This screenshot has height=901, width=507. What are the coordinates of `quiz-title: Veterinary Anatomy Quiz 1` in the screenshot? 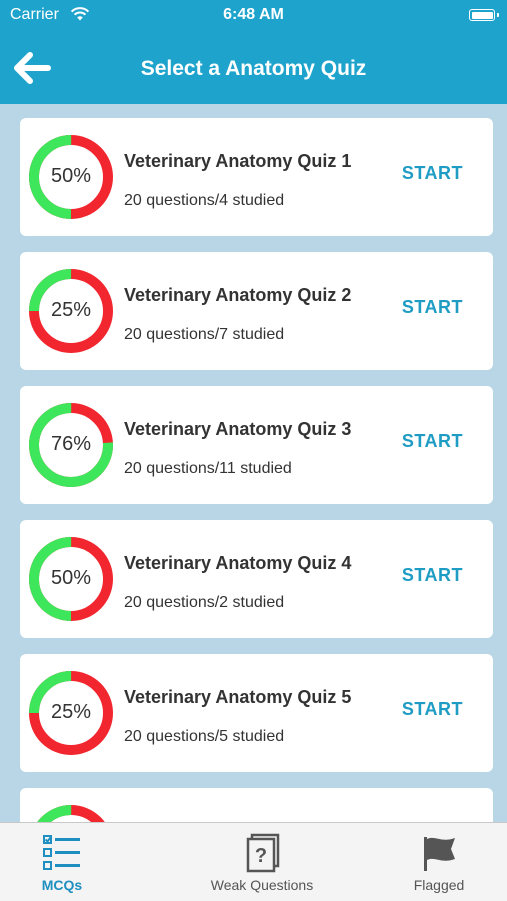 It's located at (238, 161).